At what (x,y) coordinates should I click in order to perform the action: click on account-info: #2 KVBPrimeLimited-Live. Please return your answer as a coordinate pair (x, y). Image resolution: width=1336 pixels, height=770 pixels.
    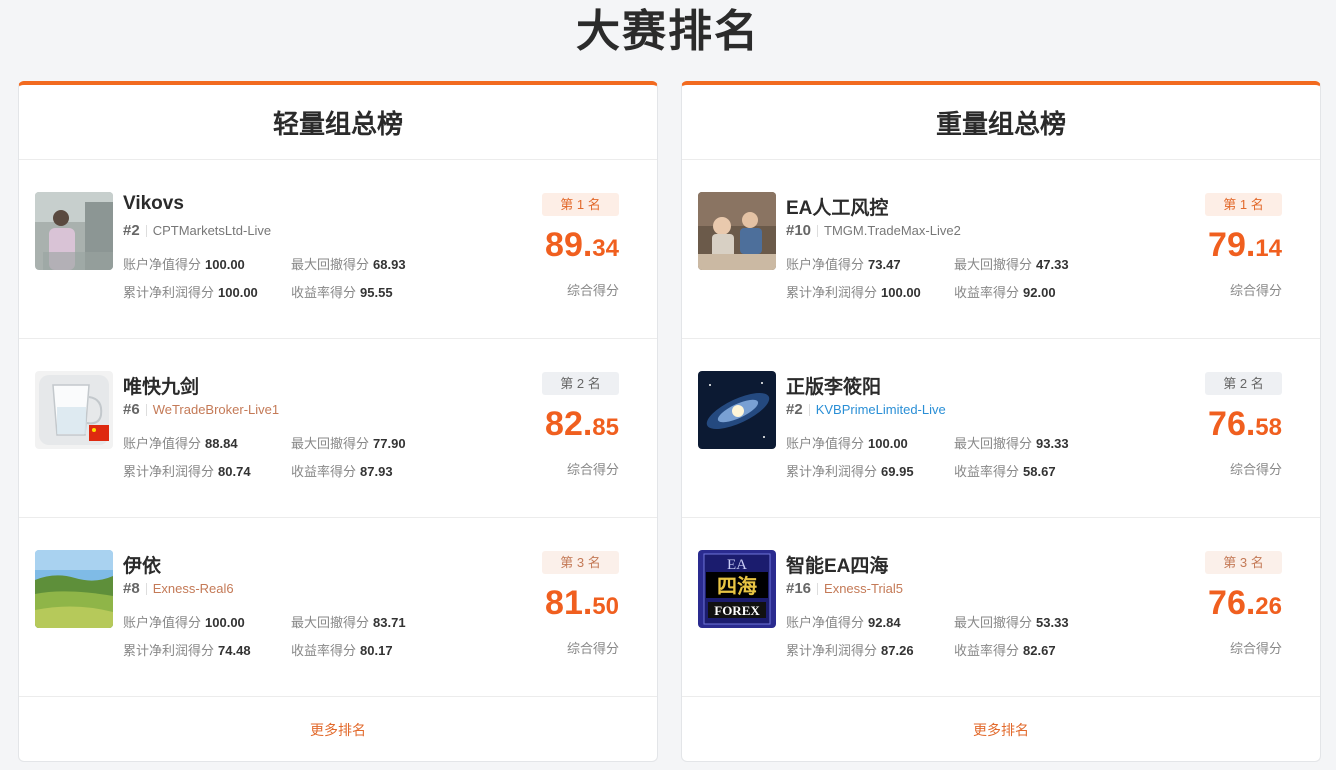
    Looking at the image, I should click on (866, 409).